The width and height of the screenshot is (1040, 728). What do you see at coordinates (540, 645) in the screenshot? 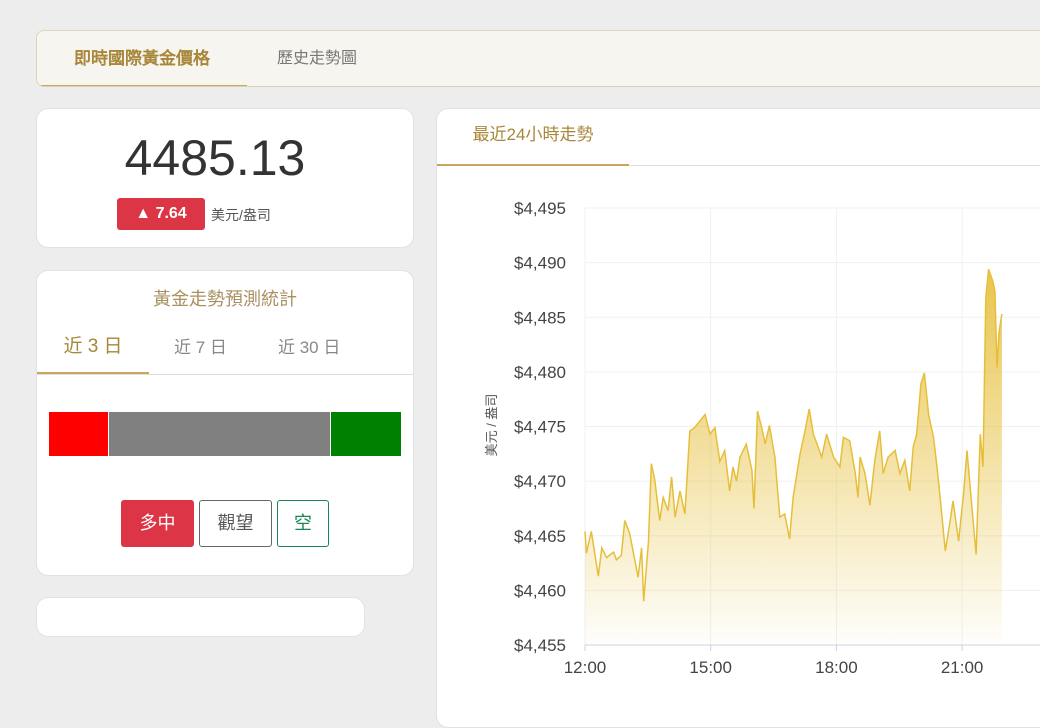
I see `y-tick-label: $4,455` at bounding box center [540, 645].